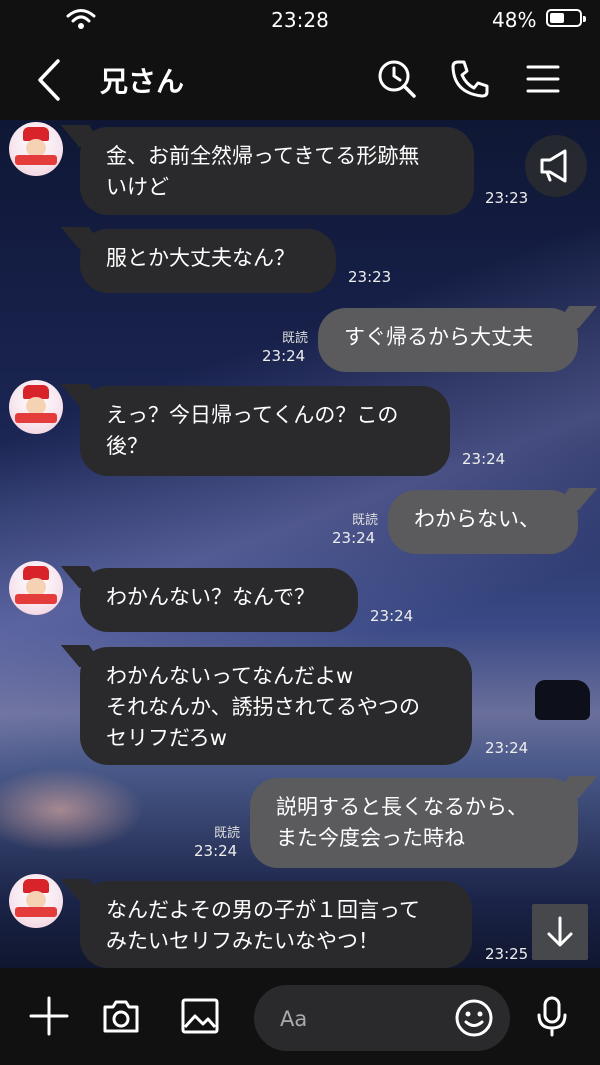  I want to click on message-composer, so click(300, 1016).